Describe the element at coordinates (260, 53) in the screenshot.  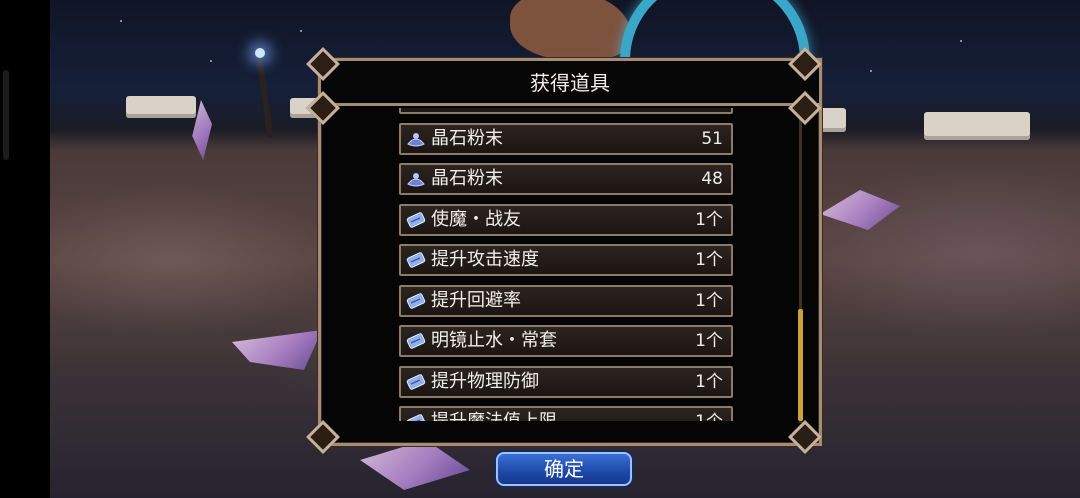
I see `torch-flame` at that location.